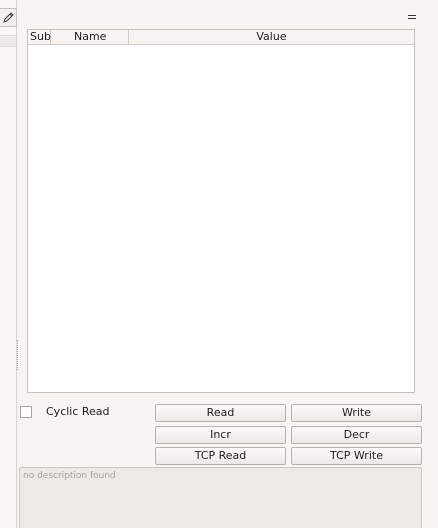 Image resolution: width=438 pixels, height=528 pixels. I want to click on write-button: Write, so click(356, 413).